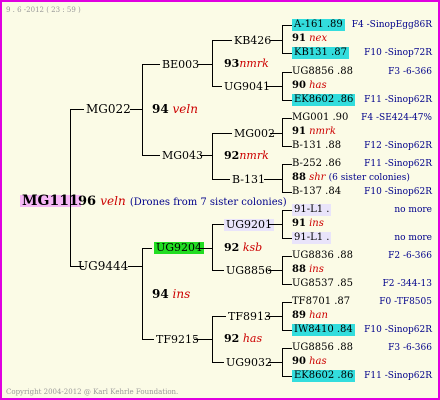 Image resolution: width=440 pixels, height=400 pixels. I want to click on gen4-6-dam: IW8410 .84, so click(323, 330).